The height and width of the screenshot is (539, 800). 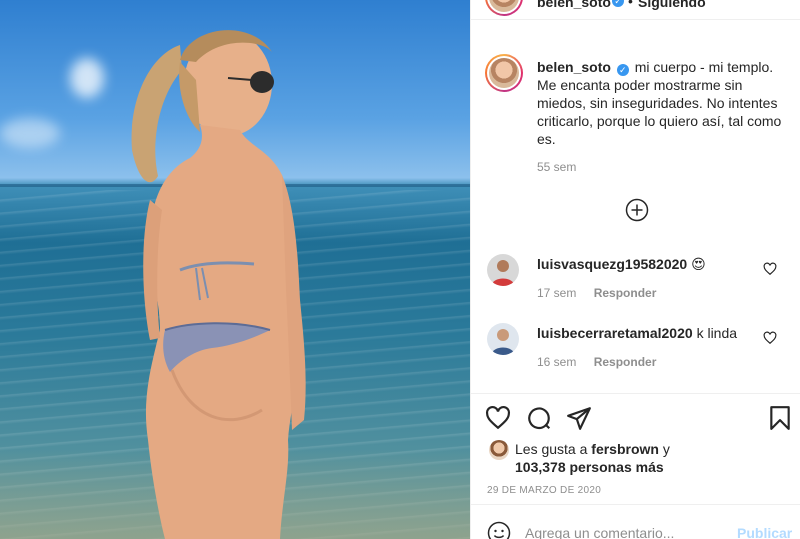 What do you see at coordinates (574, 67) in the screenshot?
I see `caption-username: belen_soto` at bounding box center [574, 67].